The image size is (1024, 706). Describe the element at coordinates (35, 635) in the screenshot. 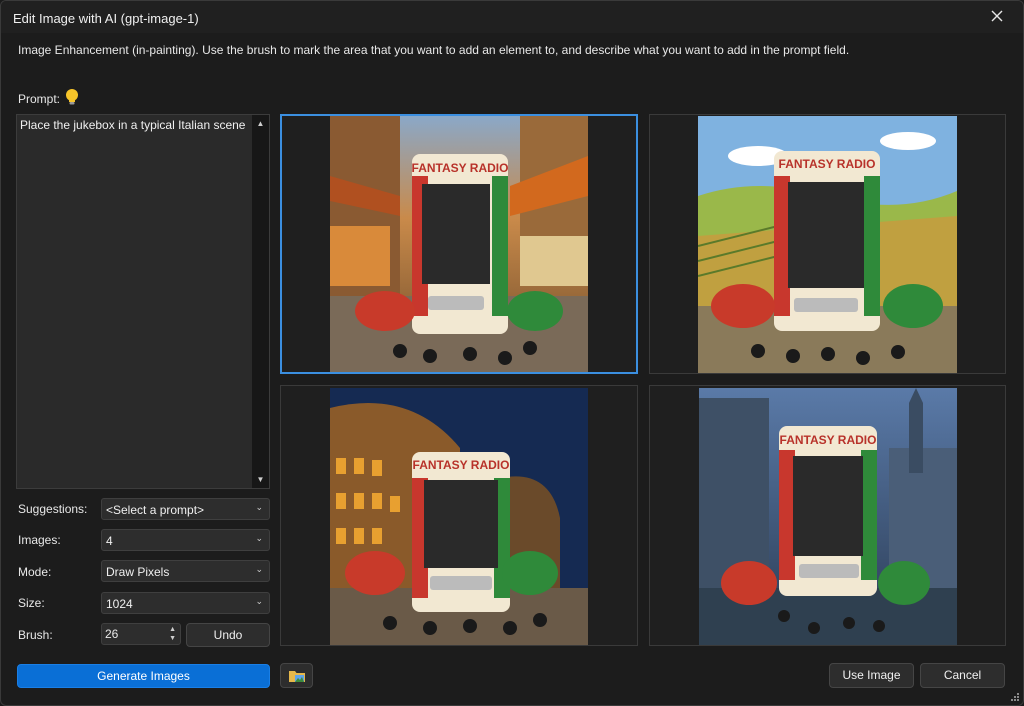

I see `brush-label: Brush:` at that location.